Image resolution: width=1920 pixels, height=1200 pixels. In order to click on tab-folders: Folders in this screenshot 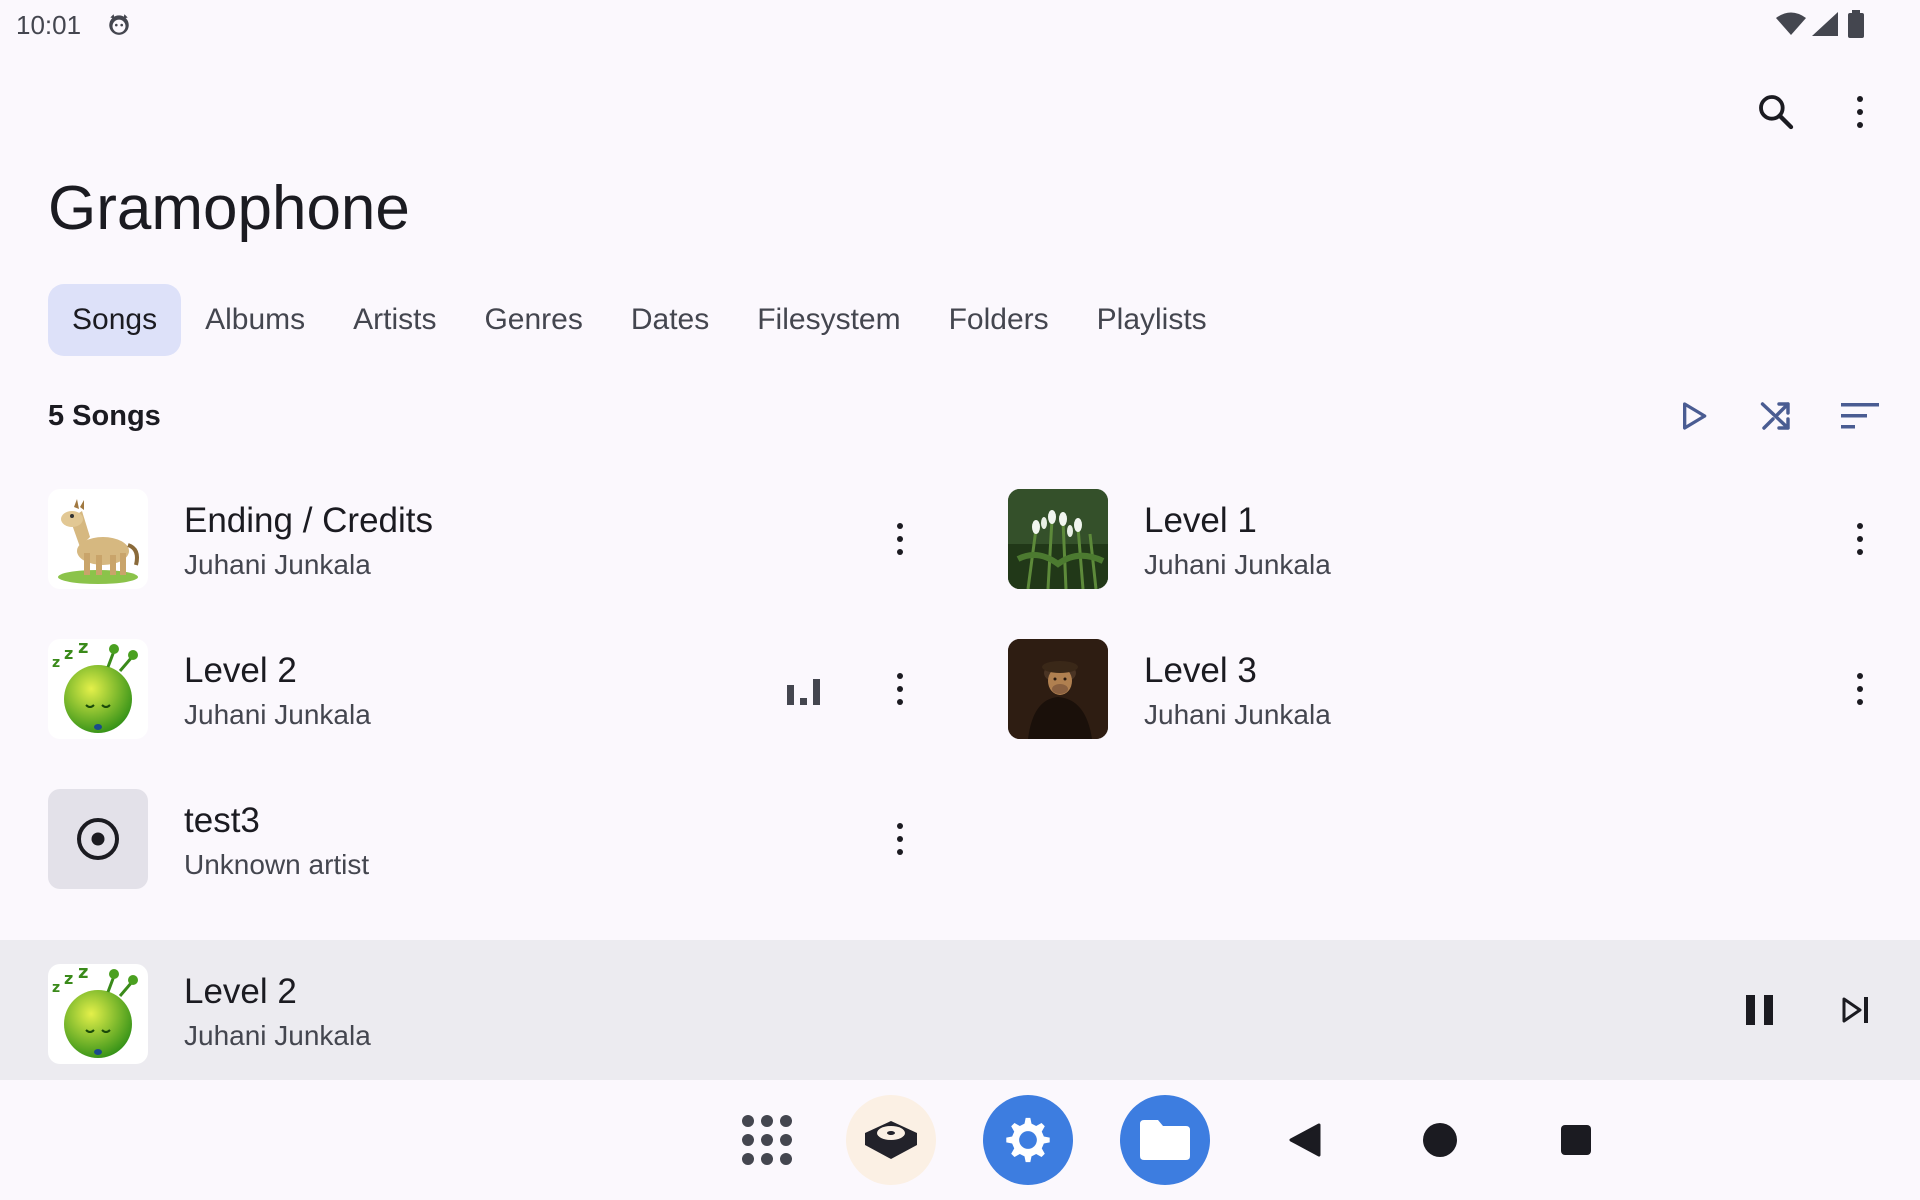, I will do `click(999, 320)`.